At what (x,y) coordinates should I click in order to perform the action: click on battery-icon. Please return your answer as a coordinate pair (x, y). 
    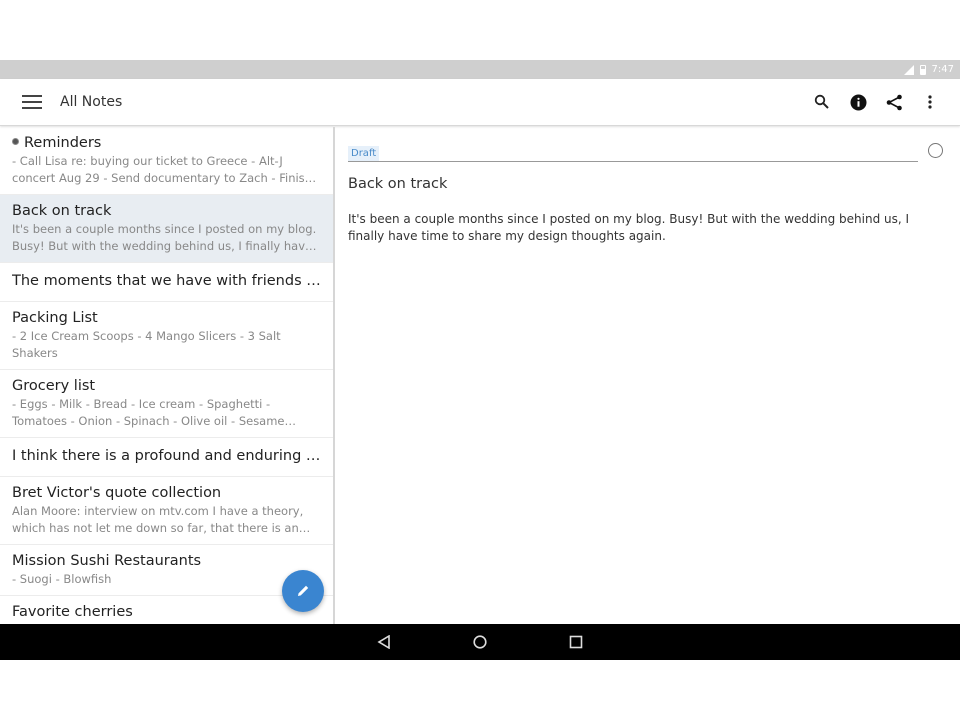
    Looking at the image, I should click on (922, 69).